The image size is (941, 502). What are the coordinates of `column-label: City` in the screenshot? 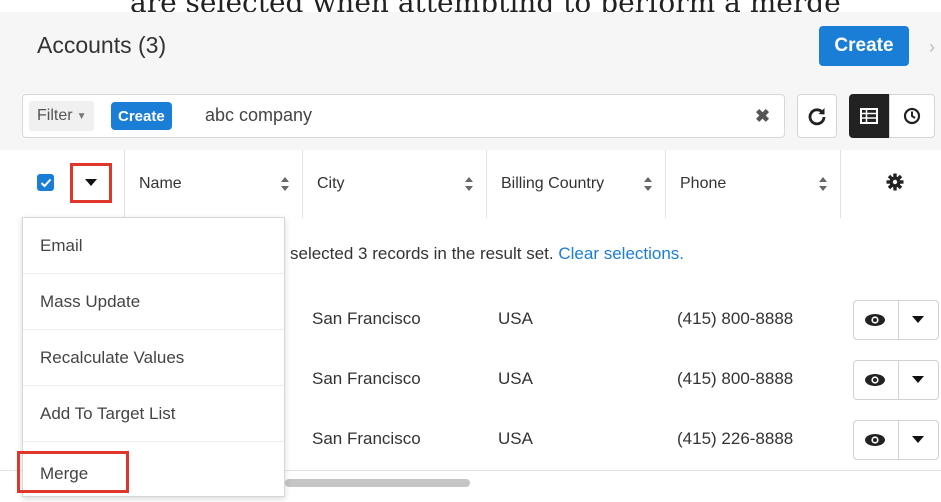 It's located at (331, 183).